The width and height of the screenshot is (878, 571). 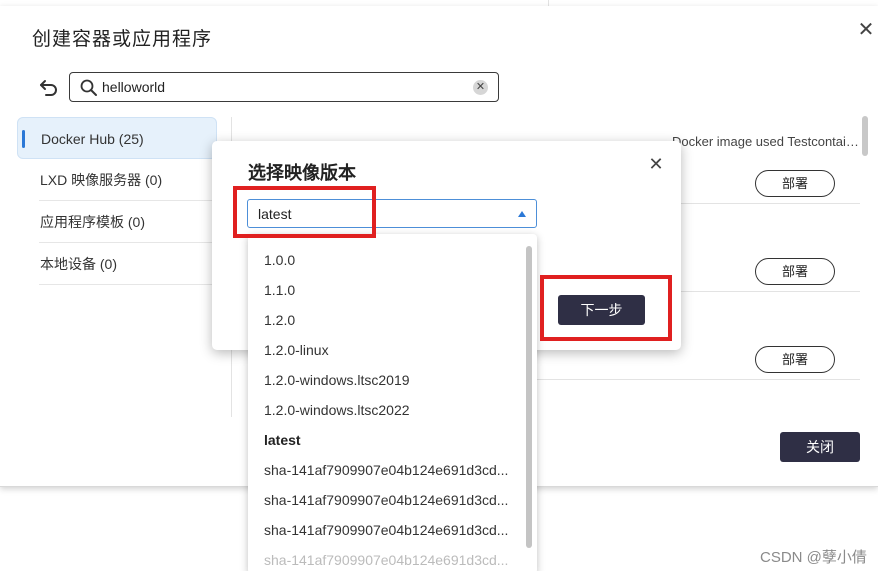 I want to click on results-scrollbar, so click(x=865, y=136).